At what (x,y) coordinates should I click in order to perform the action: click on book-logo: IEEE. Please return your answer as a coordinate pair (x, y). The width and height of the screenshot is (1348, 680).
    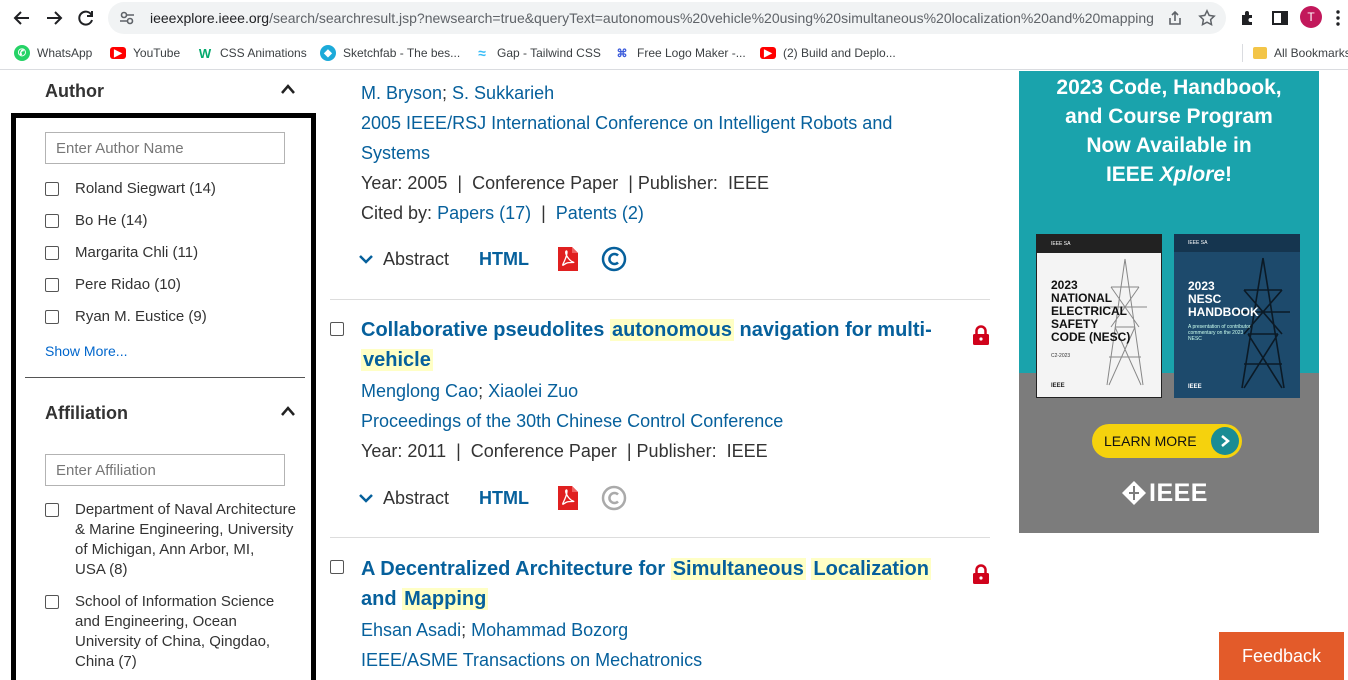
    Looking at the image, I should click on (1195, 387).